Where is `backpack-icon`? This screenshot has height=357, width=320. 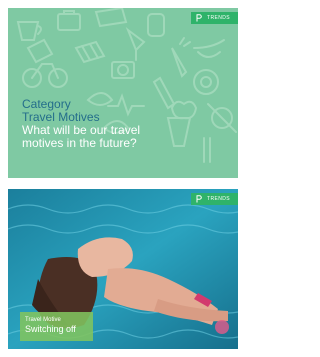 backpack-icon is located at coordinates (156, 25).